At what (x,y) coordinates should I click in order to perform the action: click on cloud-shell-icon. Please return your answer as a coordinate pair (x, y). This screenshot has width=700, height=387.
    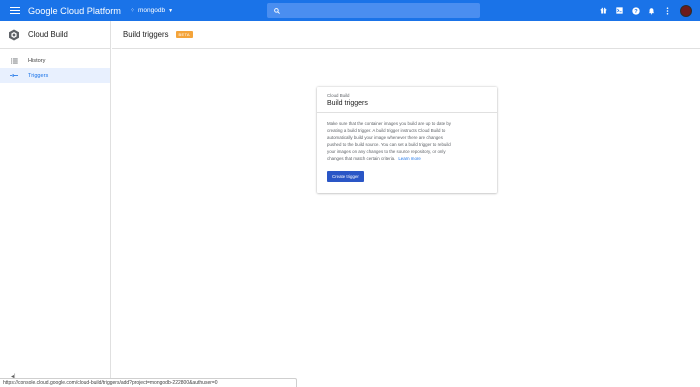
    Looking at the image, I should click on (619, 10).